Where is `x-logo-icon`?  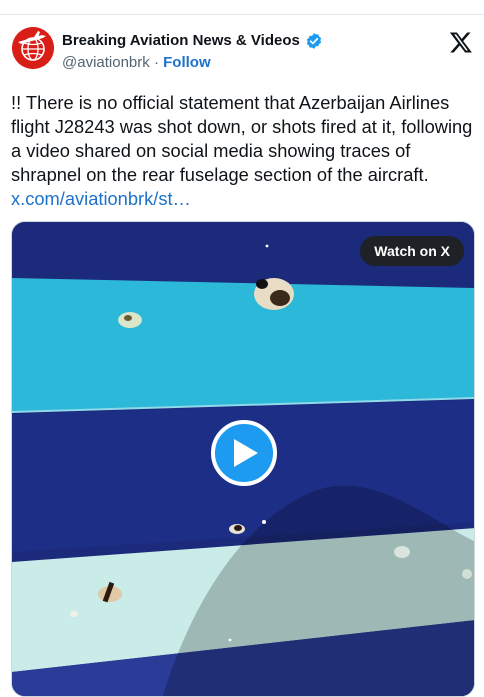 x-logo-icon is located at coordinates (461, 42).